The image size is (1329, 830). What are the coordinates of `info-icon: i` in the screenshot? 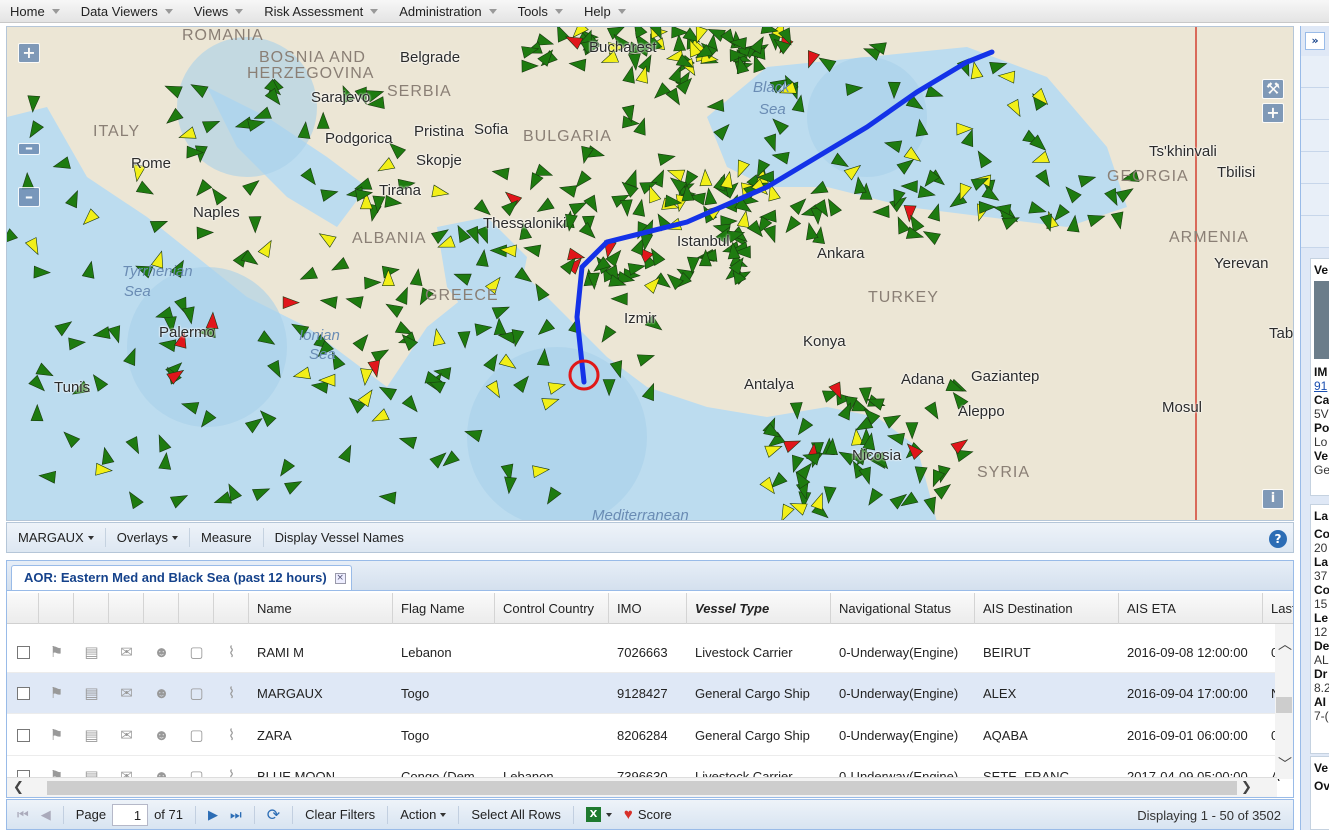 It's located at (1273, 499).